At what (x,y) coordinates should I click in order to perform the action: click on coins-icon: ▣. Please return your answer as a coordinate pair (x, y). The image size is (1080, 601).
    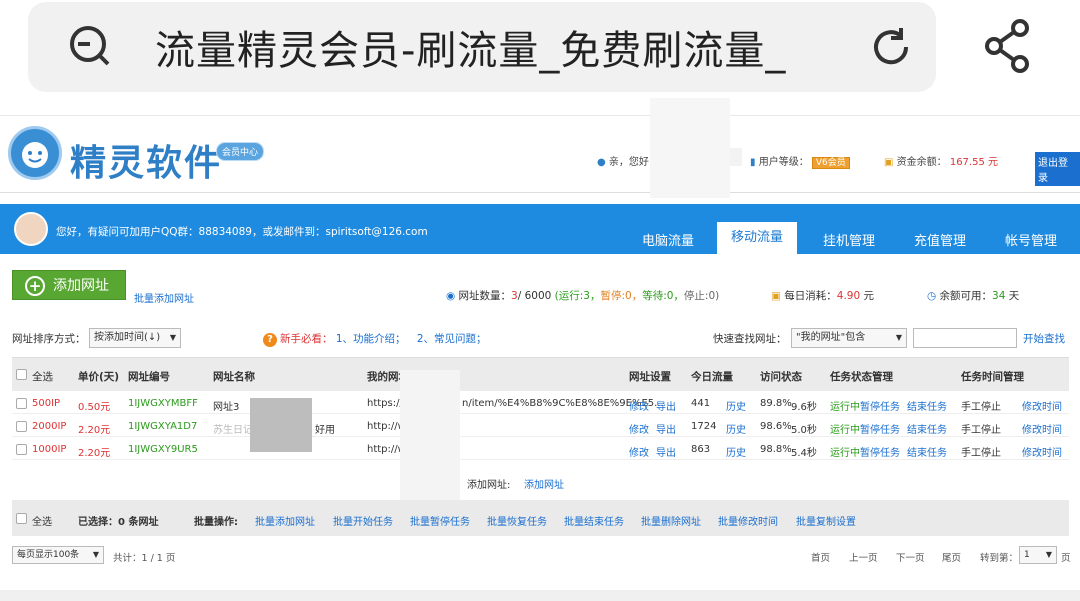
    Looking at the image, I should click on (889, 162).